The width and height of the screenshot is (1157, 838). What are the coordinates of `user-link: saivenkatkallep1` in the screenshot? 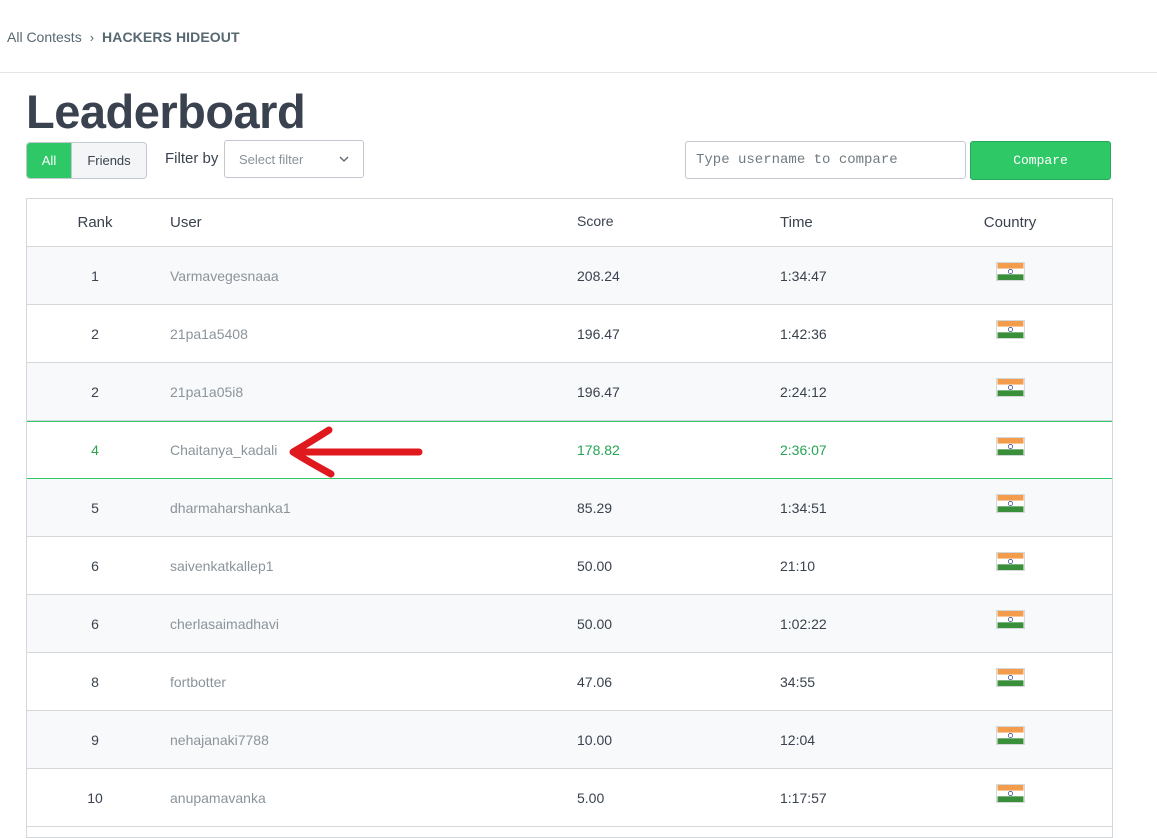 It's located at (222, 565).